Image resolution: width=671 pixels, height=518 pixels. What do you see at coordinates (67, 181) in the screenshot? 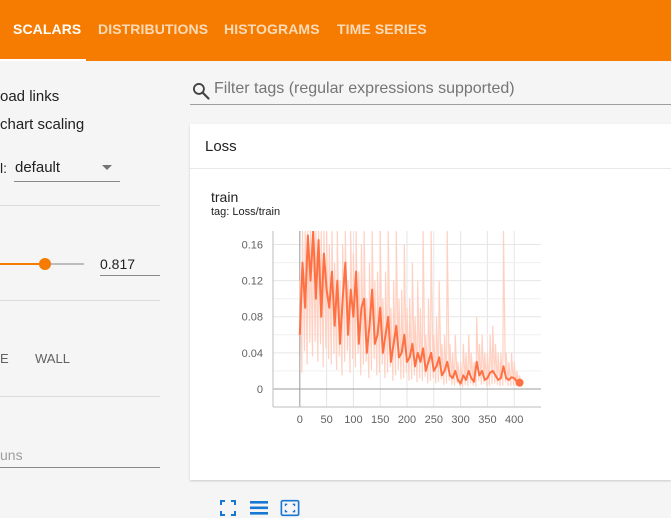
I see `select-underline` at bounding box center [67, 181].